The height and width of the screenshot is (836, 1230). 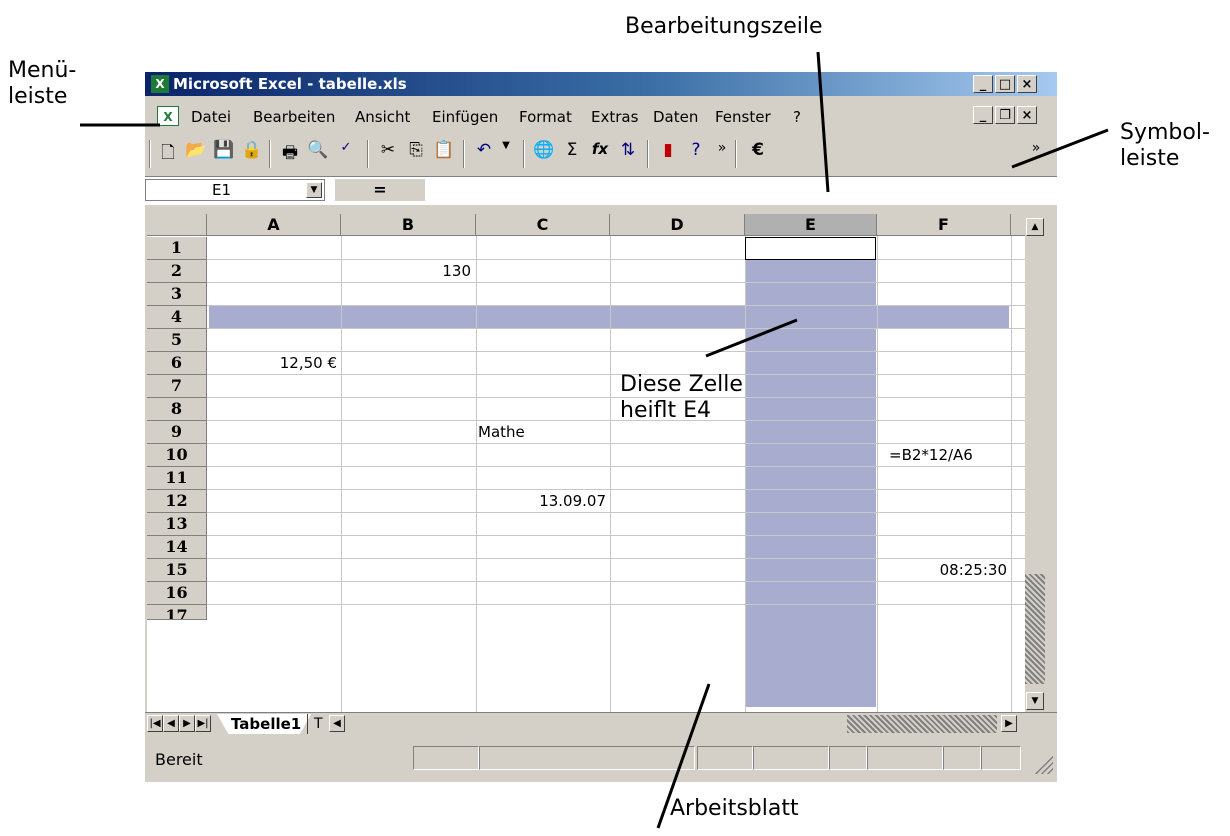 What do you see at coordinates (211, 117) in the screenshot?
I see `menu-datei: Datei` at bounding box center [211, 117].